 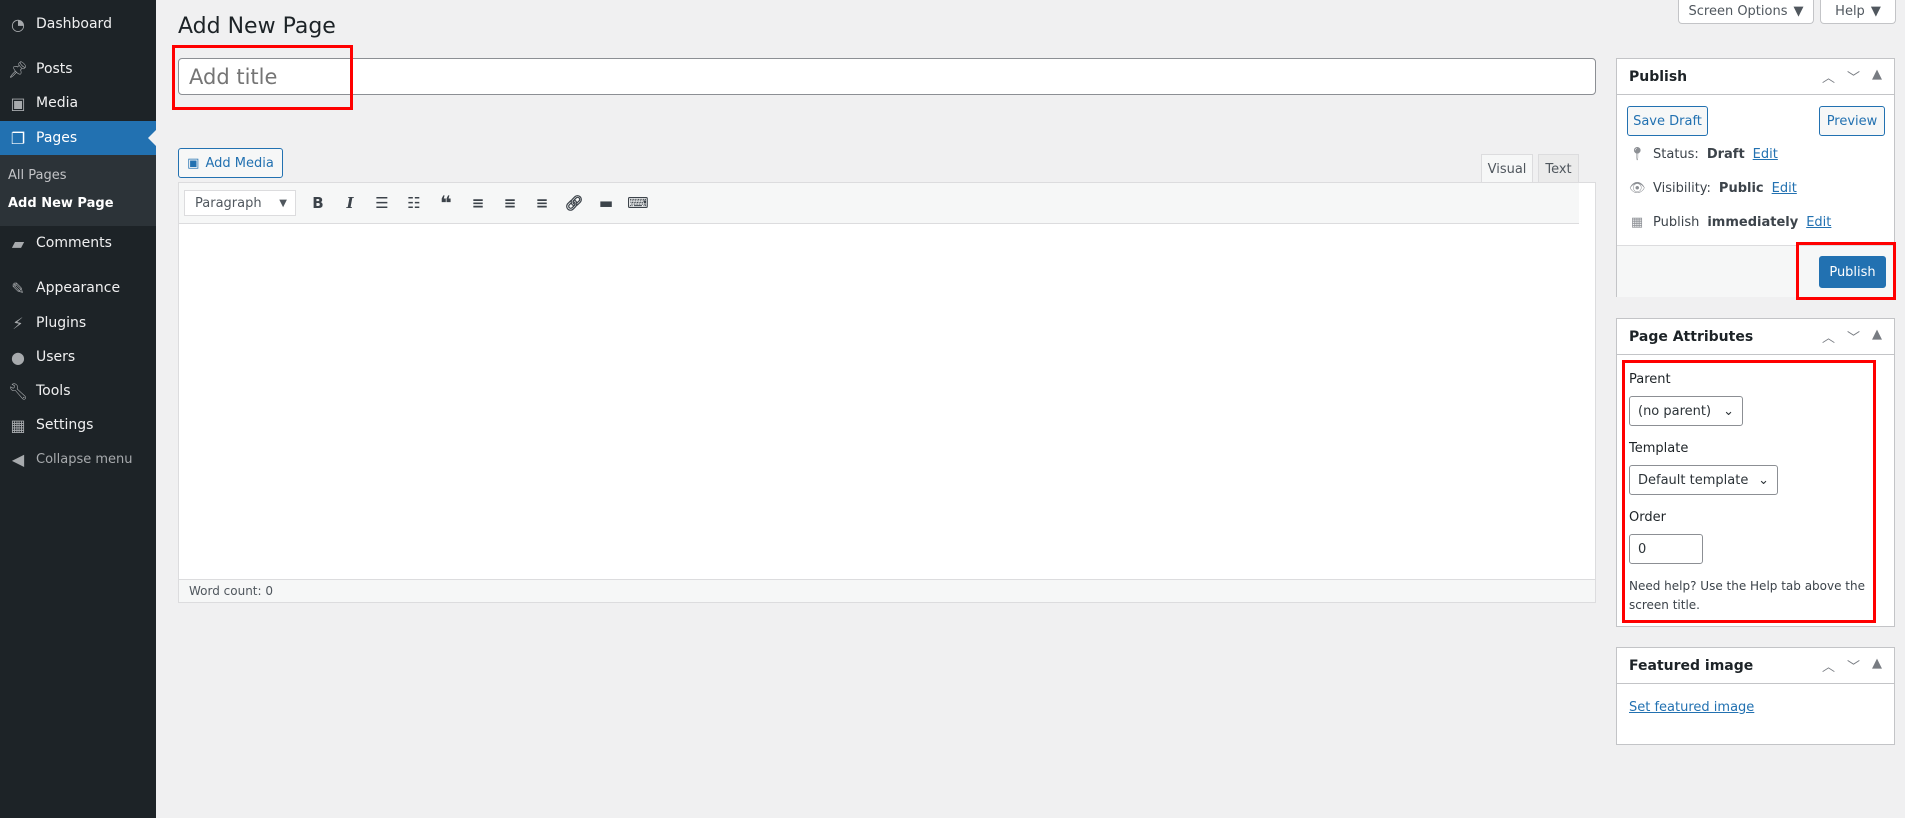 I want to click on comment-icon: ▰, so click(x=18, y=243).